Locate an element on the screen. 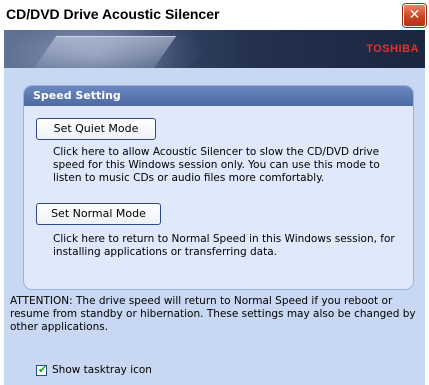 The image size is (429, 385). tasktray-label: Show tasktray icon is located at coordinates (102, 370).